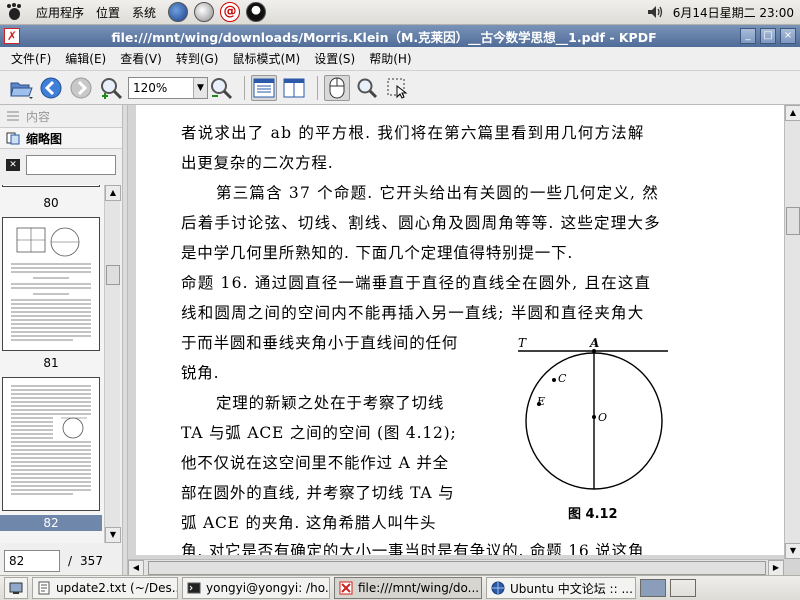 The width and height of the screenshot is (800, 600). I want to click on debian-launcher-icon: @, so click(230, 12).